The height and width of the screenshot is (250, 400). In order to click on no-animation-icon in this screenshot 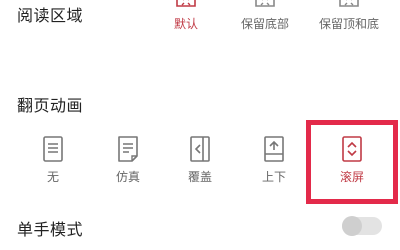, I will do `click(53, 149)`.